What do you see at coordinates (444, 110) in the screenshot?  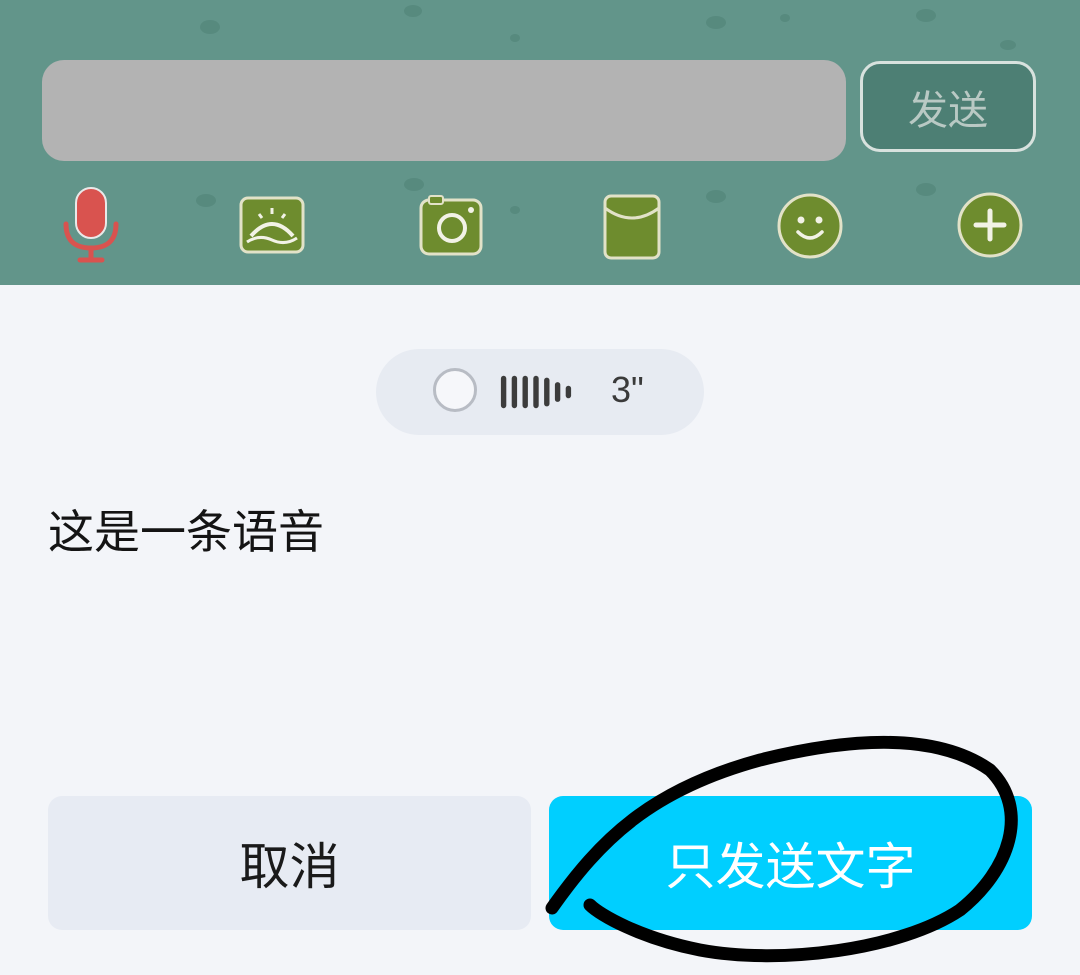 I see `message-input` at bounding box center [444, 110].